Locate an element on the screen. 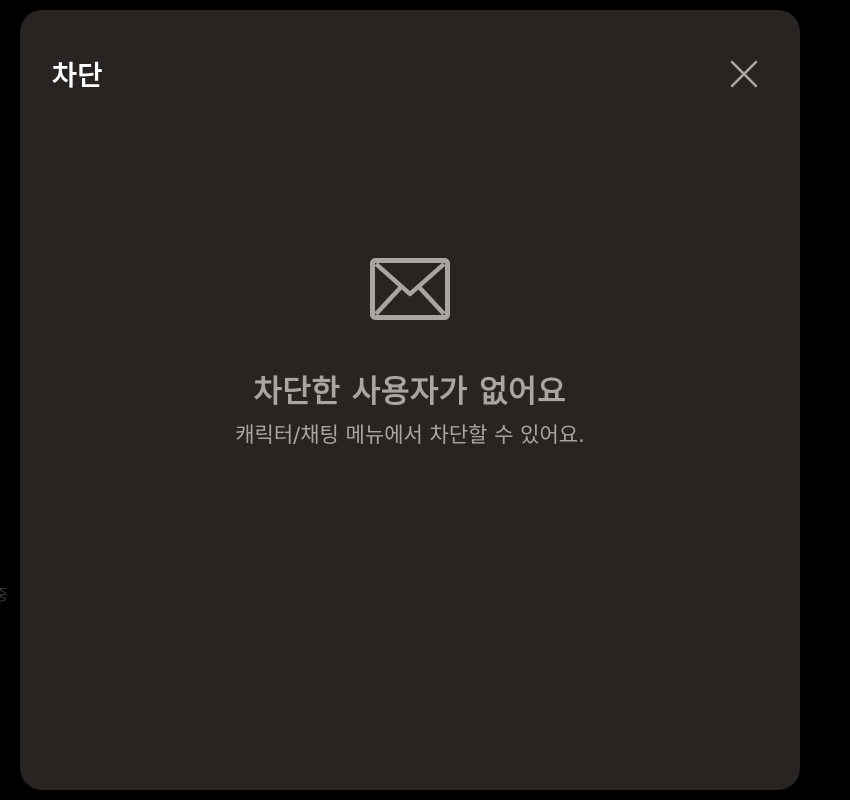 The image size is (850, 800). close-icon is located at coordinates (744, 74).